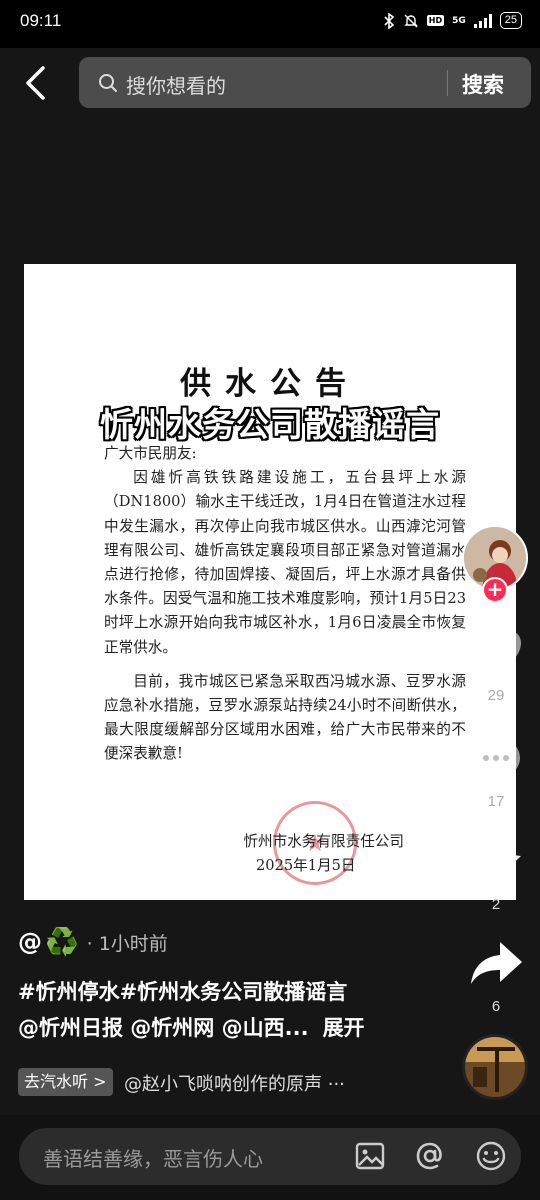 This screenshot has height=1200, width=540. What do you see at coordinates (270, 24) in the screenshot?
I see `status-bar: 09:11 HD 5G 25` at bounding box center [270, 24].